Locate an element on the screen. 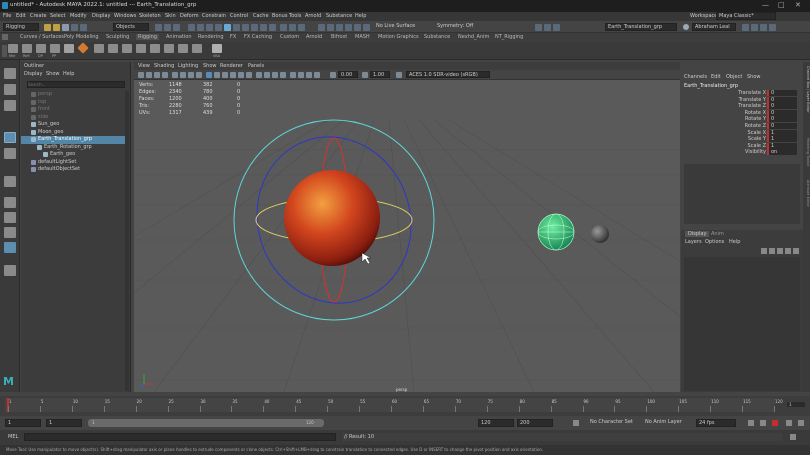 This screenshot has height=455, width=810. arnold-settings-icon is located at coordinates (339, 27).